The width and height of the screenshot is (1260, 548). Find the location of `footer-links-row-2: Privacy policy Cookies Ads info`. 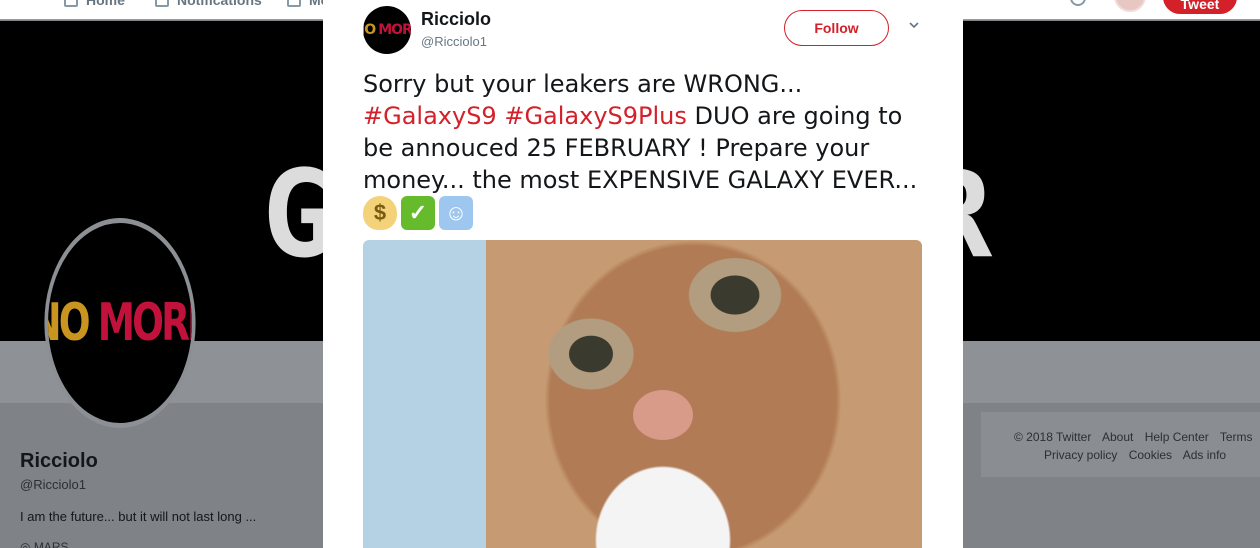

footer-links-row-2: Privacy policy Cookies Ads info is located at coordinates (1139, 455).